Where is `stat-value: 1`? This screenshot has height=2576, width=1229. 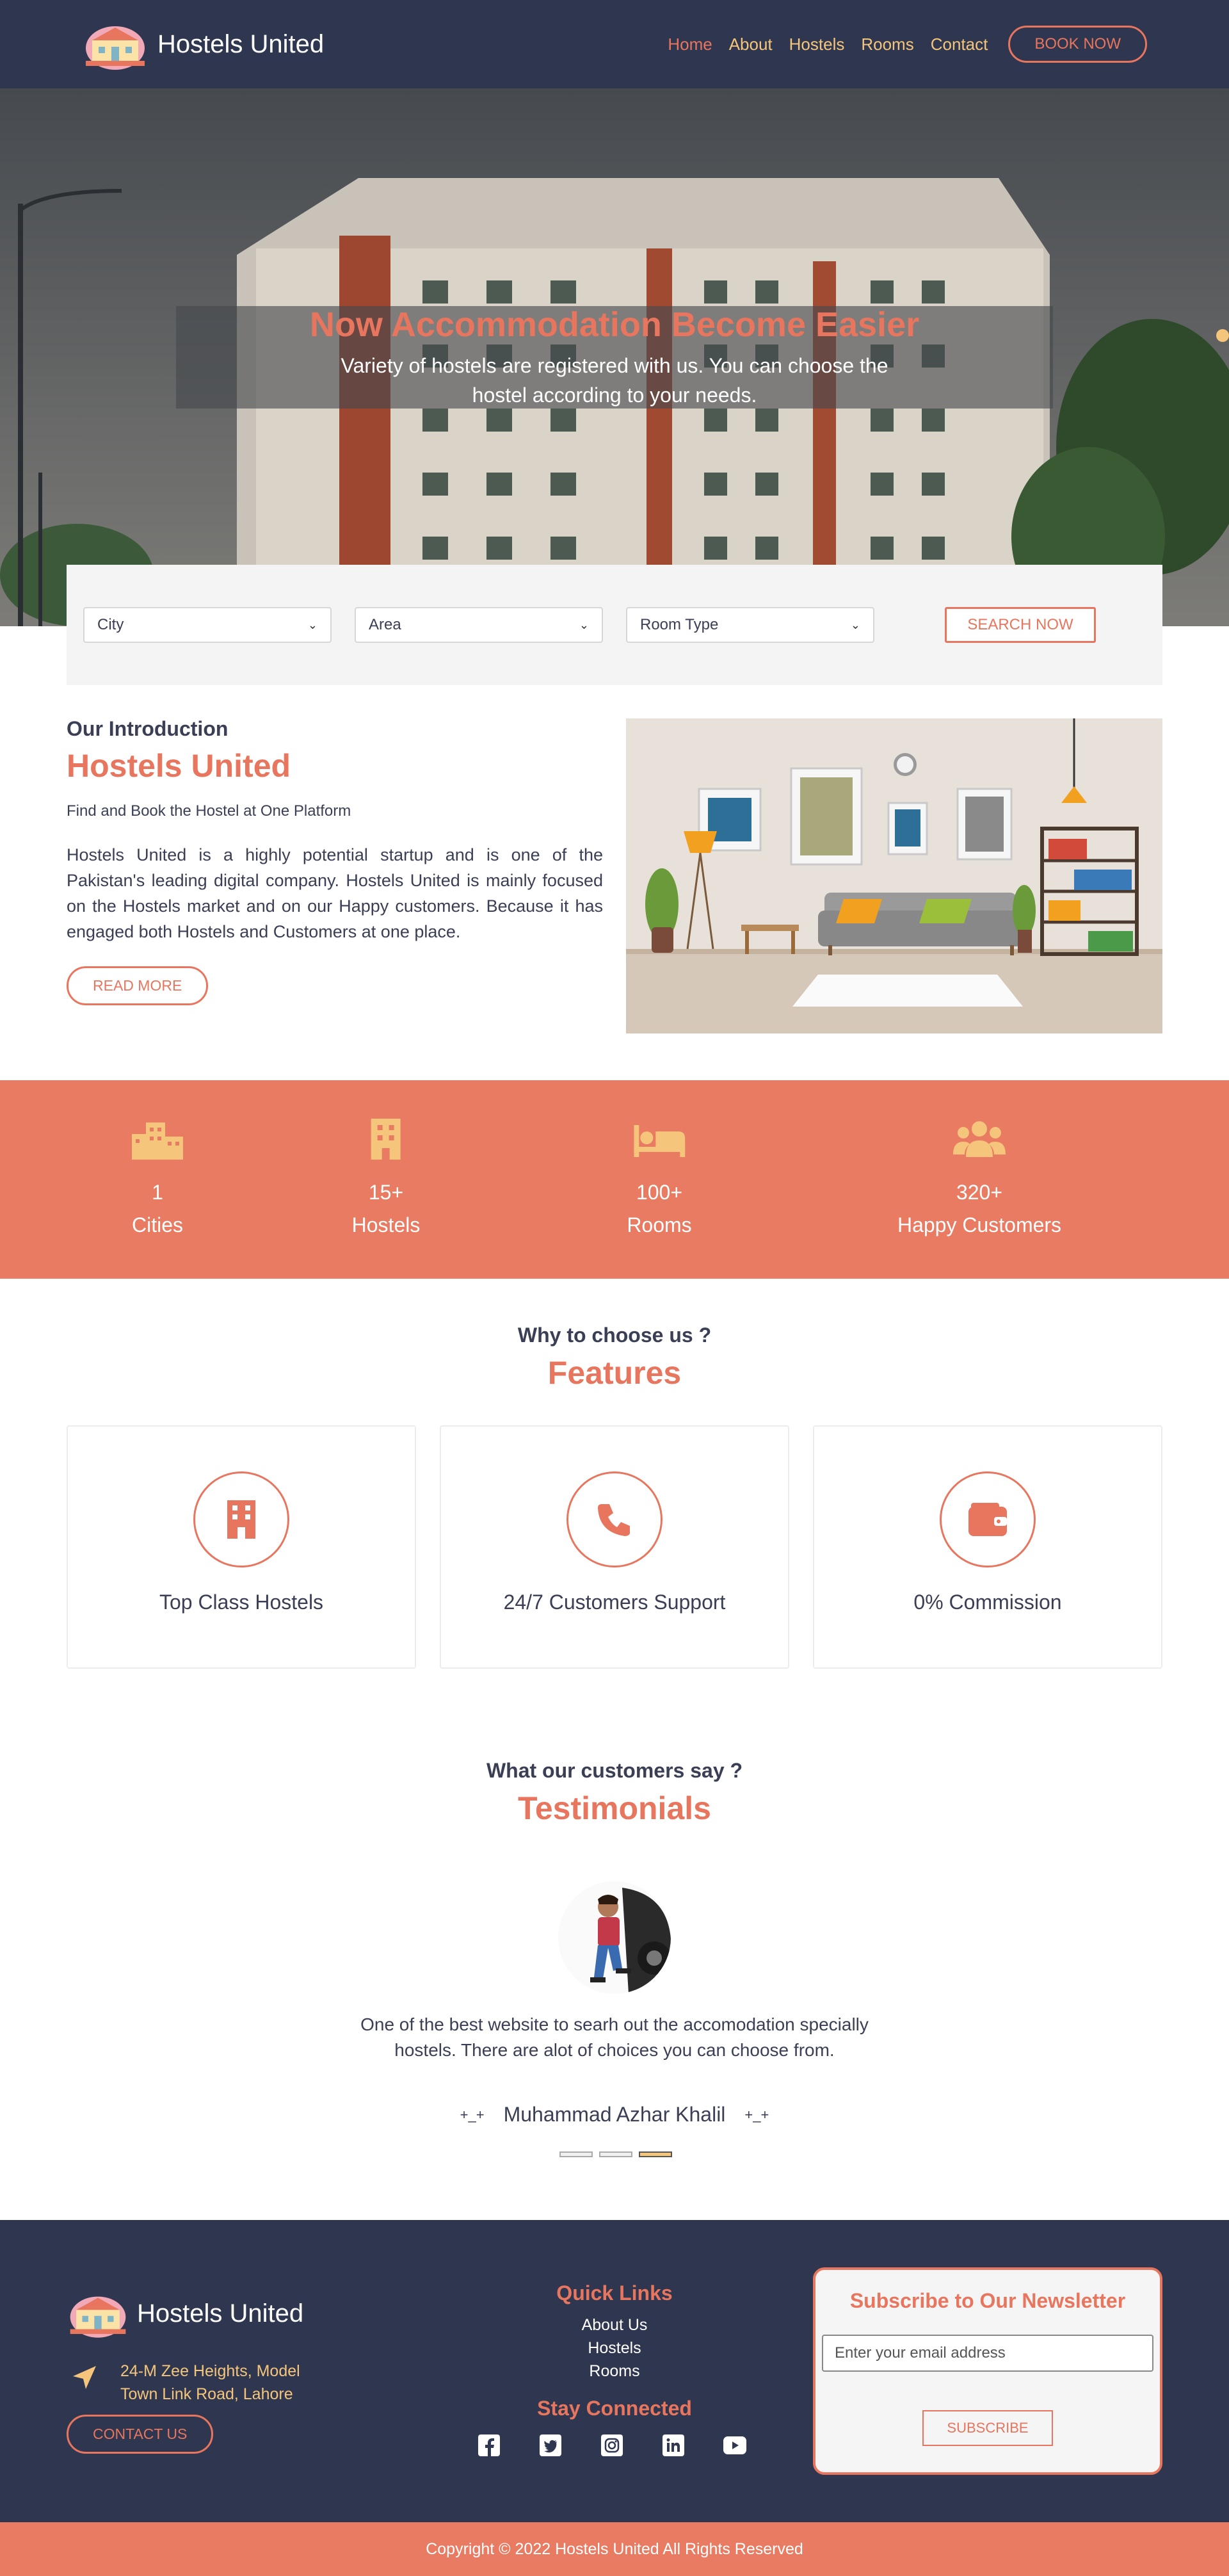
stat-value: 1 is located at coordinates (157, 1192).